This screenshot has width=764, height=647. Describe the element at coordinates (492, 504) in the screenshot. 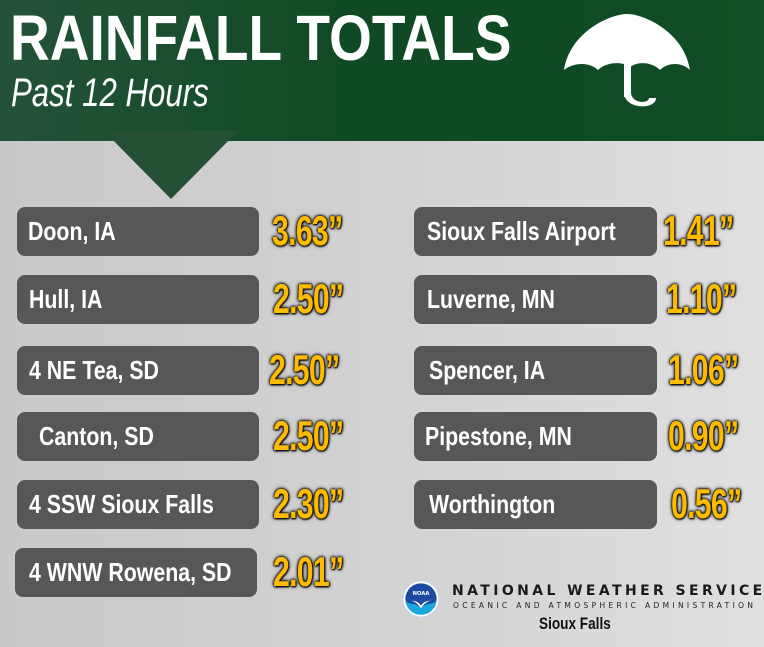

I see `location-label: Worthington` at that location.